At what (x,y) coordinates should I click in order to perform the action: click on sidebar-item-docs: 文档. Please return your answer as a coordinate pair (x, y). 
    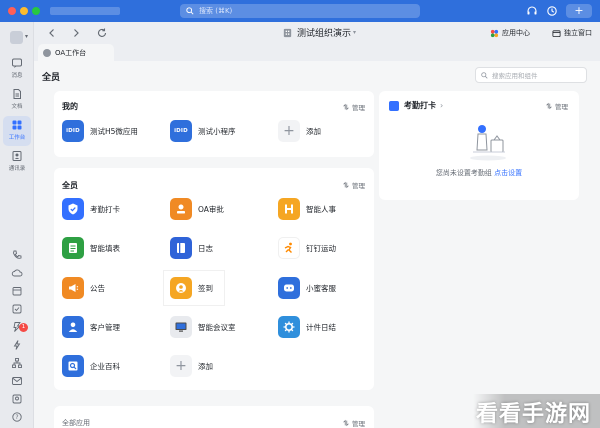
    Looking at the image, I should click on (17, 100).